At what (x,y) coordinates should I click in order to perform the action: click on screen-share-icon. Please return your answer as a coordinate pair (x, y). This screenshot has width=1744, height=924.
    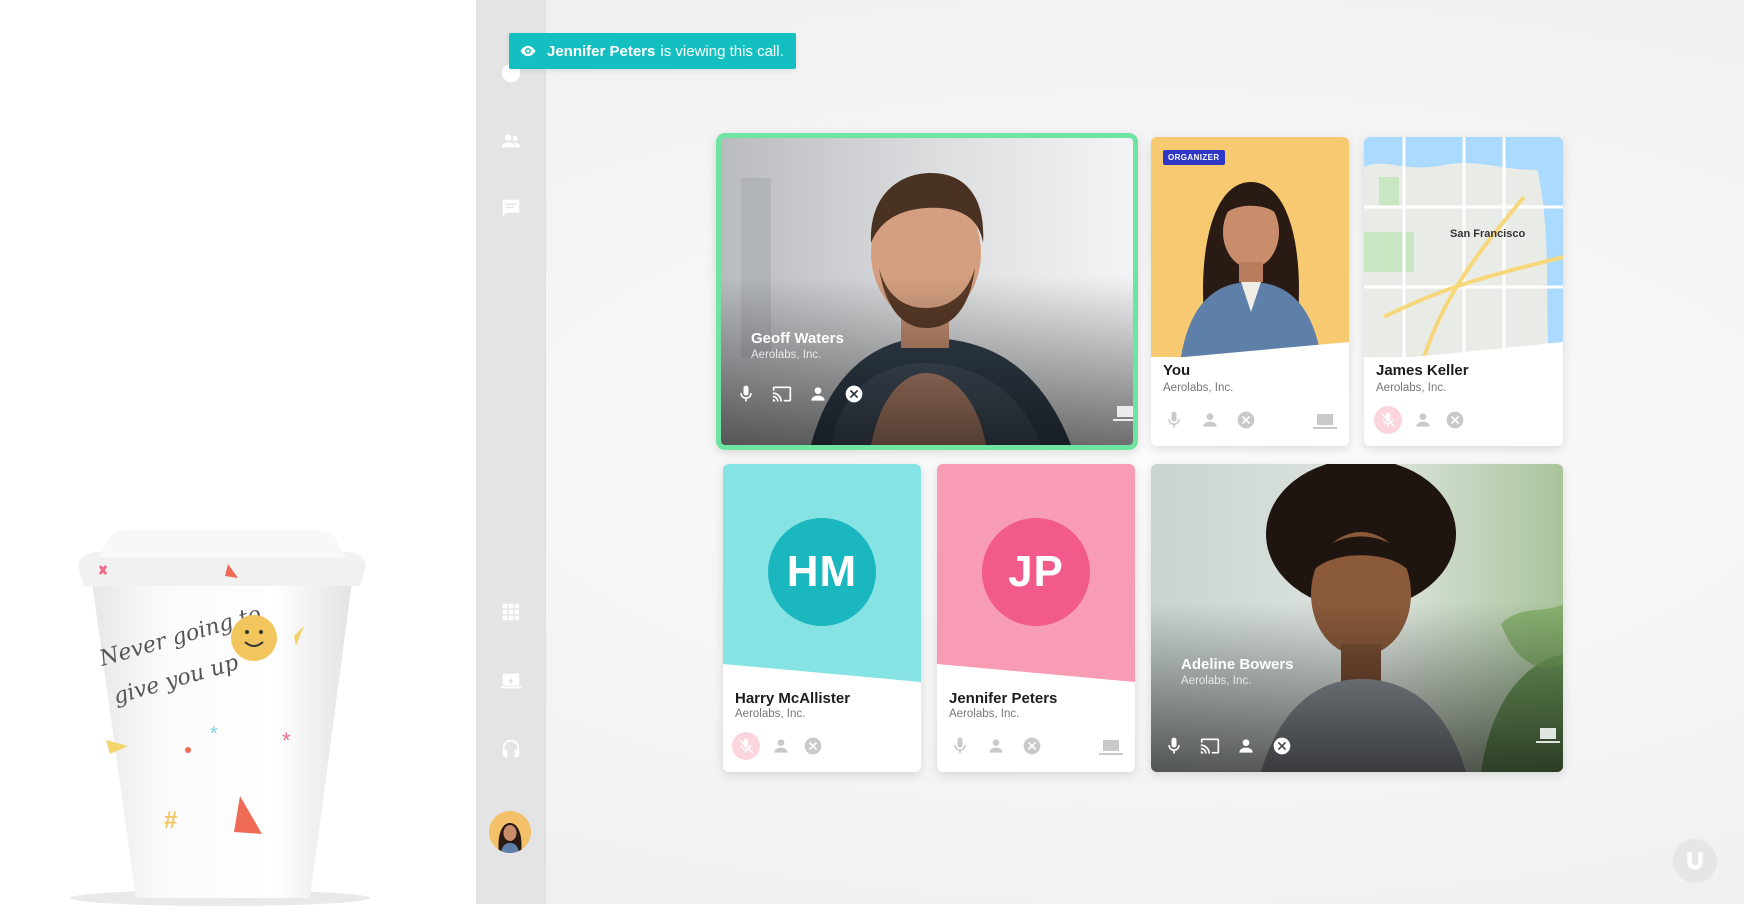
    Looking at the image, I should click on (511, 681).